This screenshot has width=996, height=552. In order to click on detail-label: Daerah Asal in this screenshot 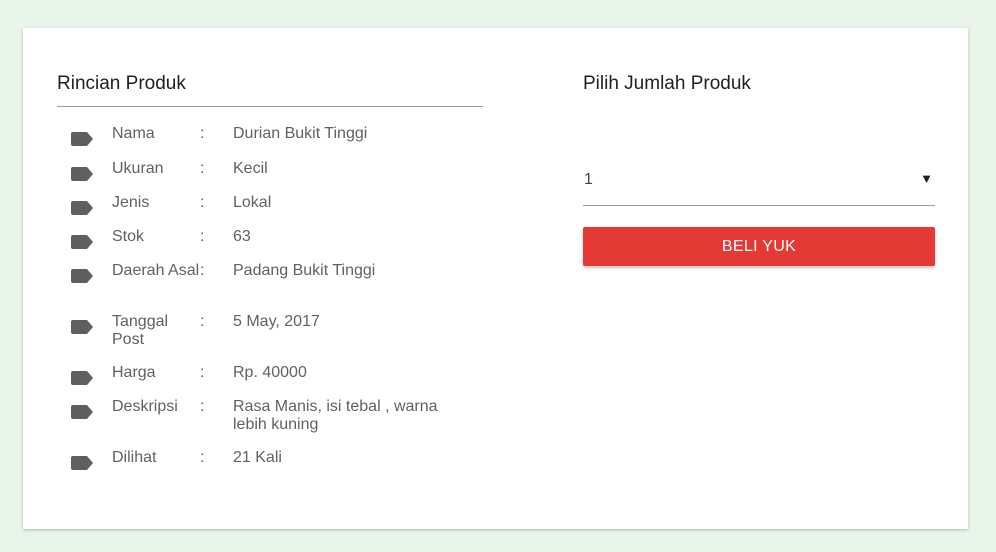, I will do `click(156, 270)`.